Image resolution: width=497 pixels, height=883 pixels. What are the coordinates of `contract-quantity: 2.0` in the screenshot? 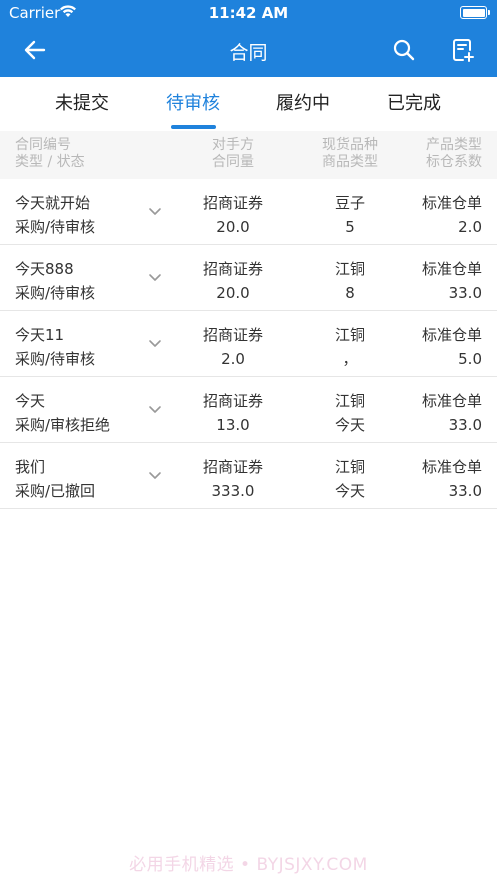 It's located at (233, 359).